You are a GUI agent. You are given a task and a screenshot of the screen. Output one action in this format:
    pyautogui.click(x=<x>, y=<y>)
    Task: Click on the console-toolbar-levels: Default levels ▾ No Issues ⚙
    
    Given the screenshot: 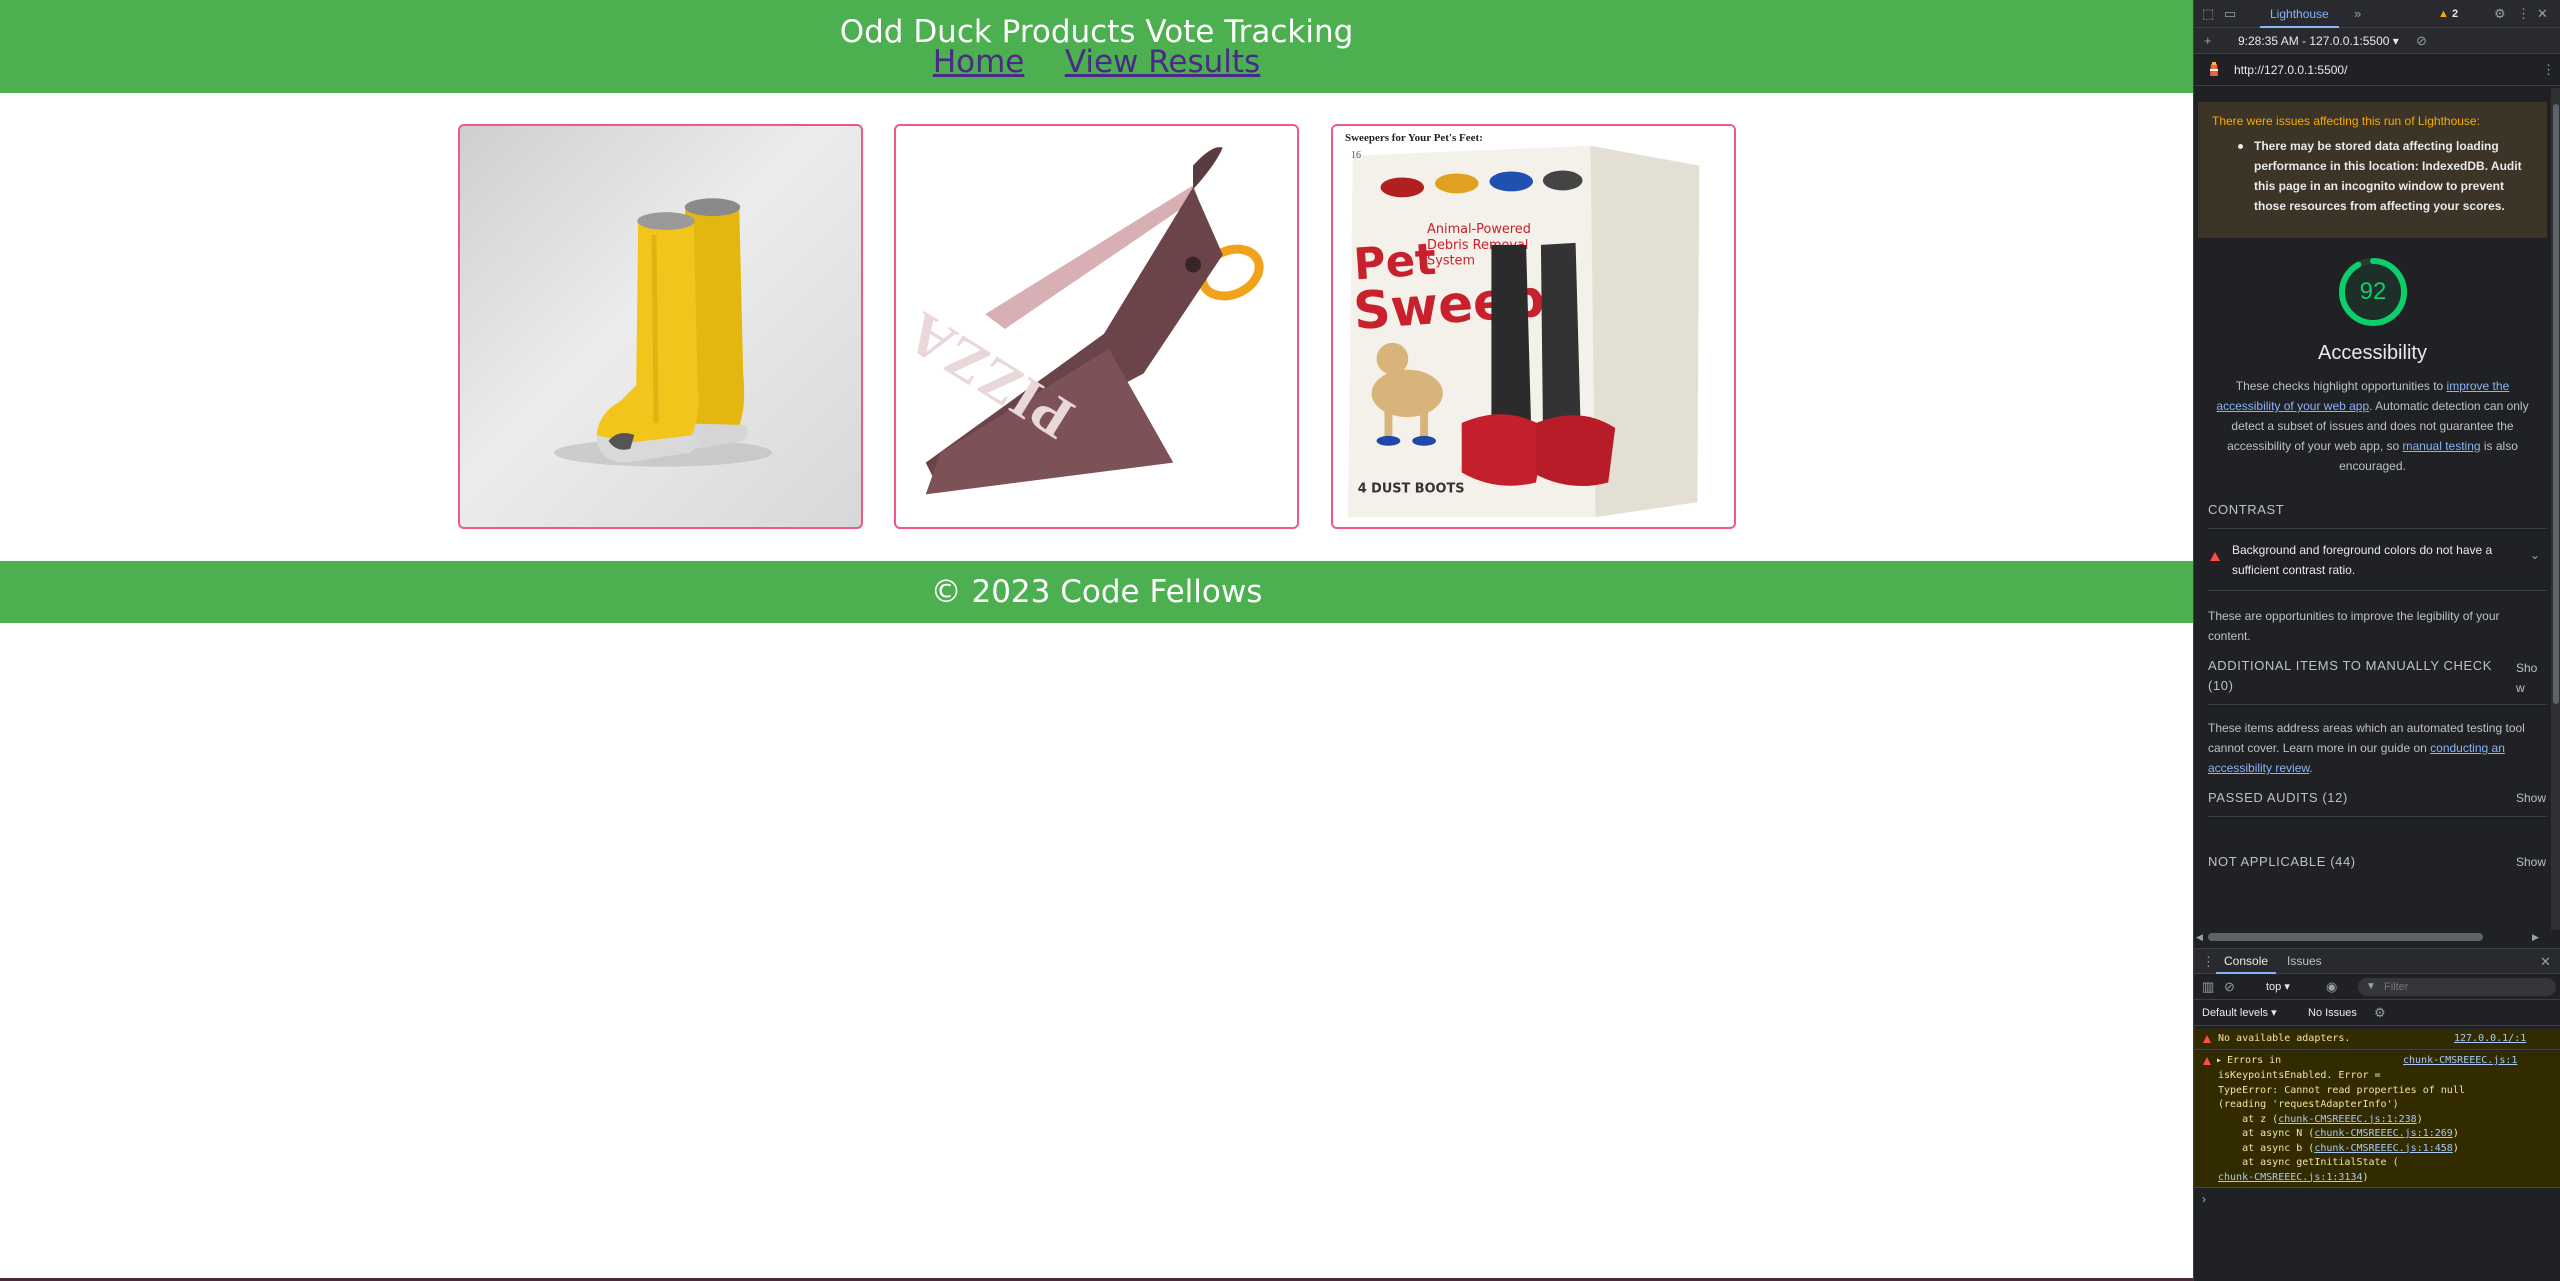 What is the action you would take?
    pyautogui.click(x=2377, y=1013)
    